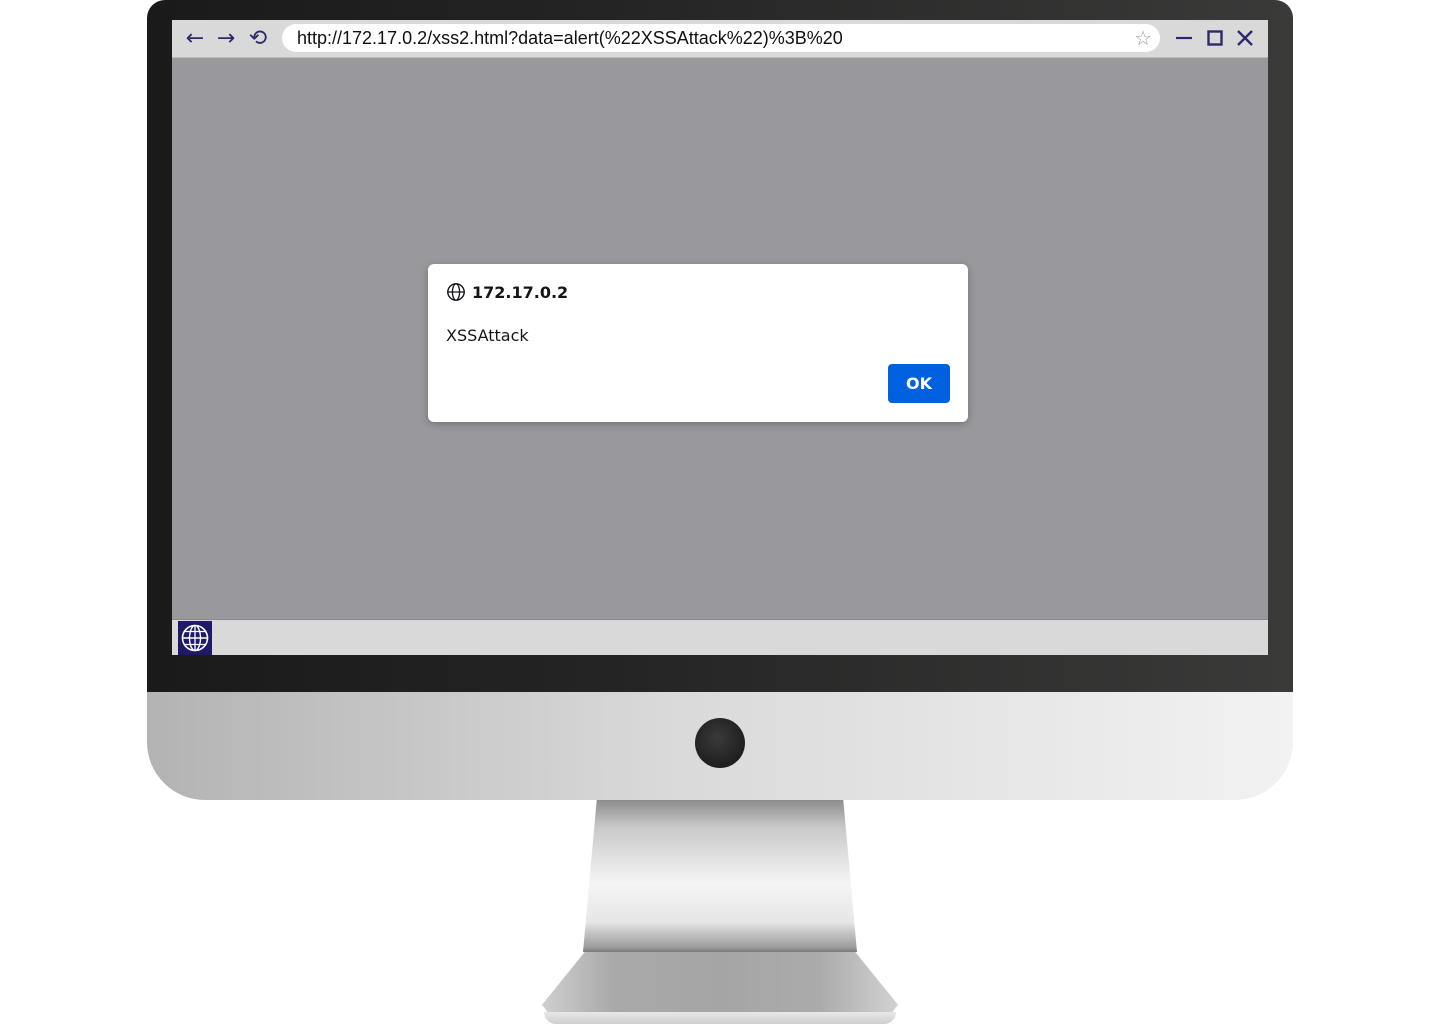 The height and width of the screenshot is (1024, 1440). Describe the element at coordinates (1245, 38) in the screenshot. I see `close-icon` at that location.